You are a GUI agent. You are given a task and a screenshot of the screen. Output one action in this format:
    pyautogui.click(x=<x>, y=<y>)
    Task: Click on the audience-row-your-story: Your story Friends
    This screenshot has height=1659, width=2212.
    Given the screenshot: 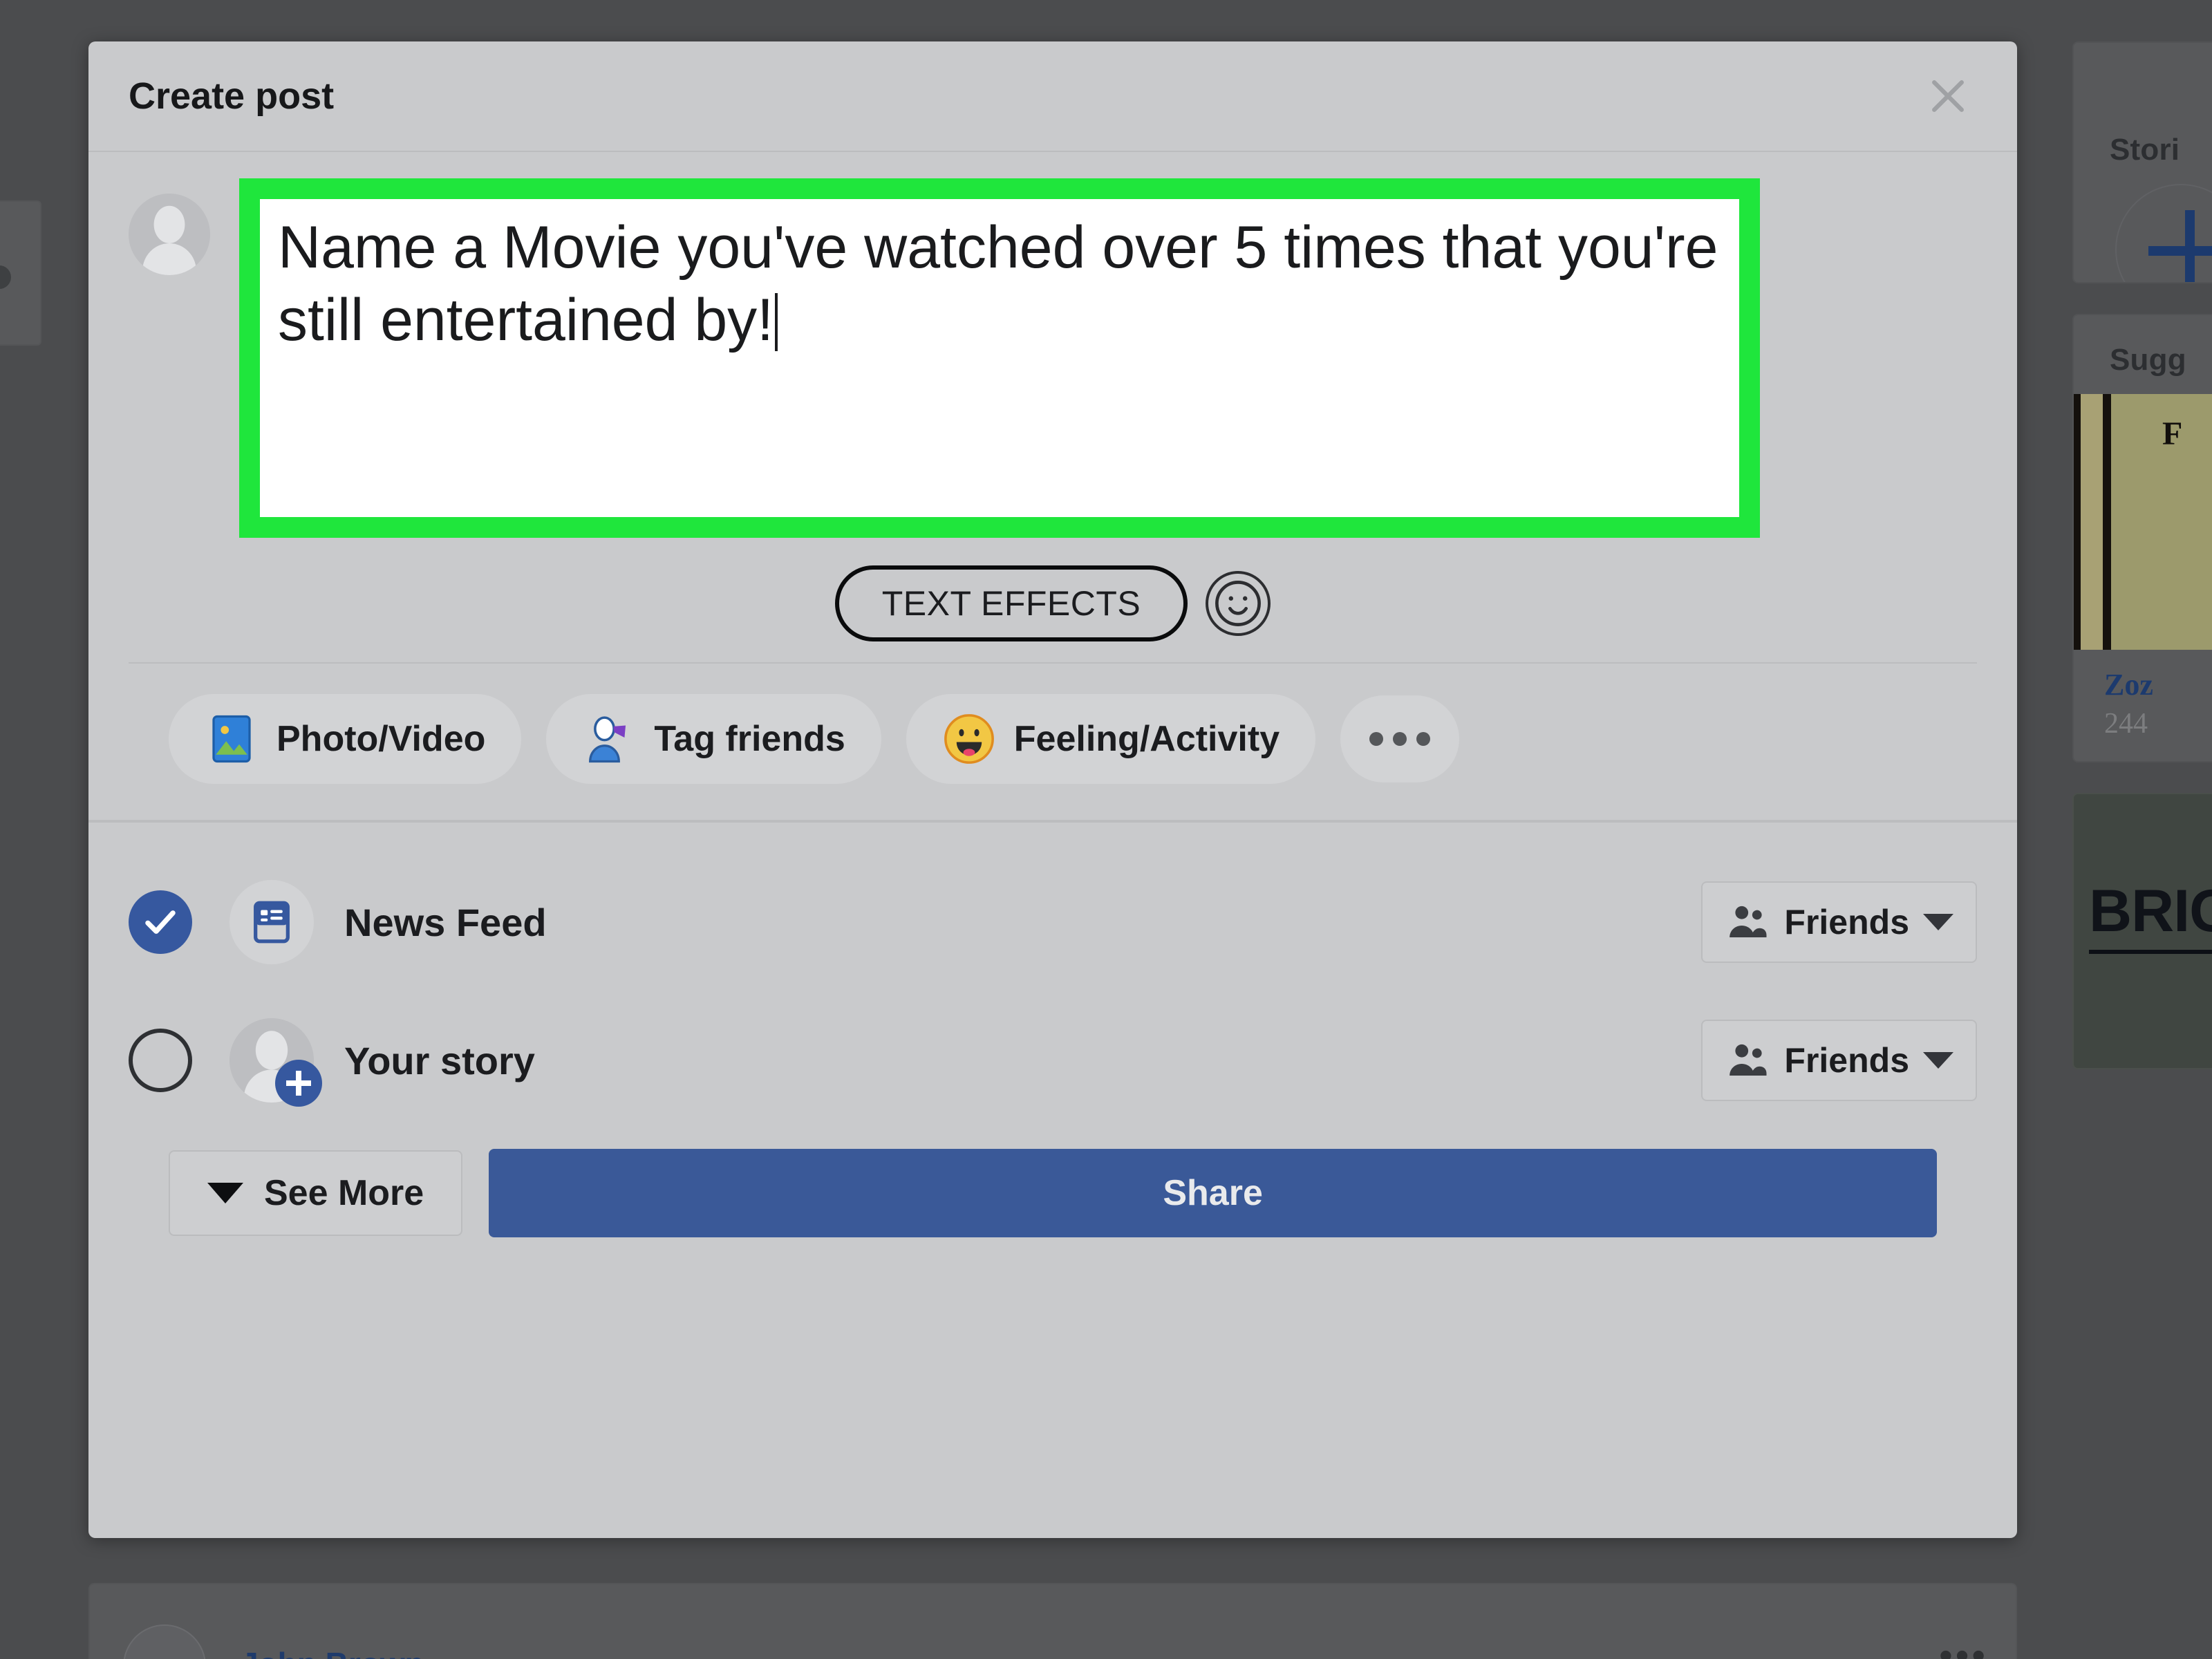 What is the action you would take?
    pyautogui.click(x=1053, y=1060)
    